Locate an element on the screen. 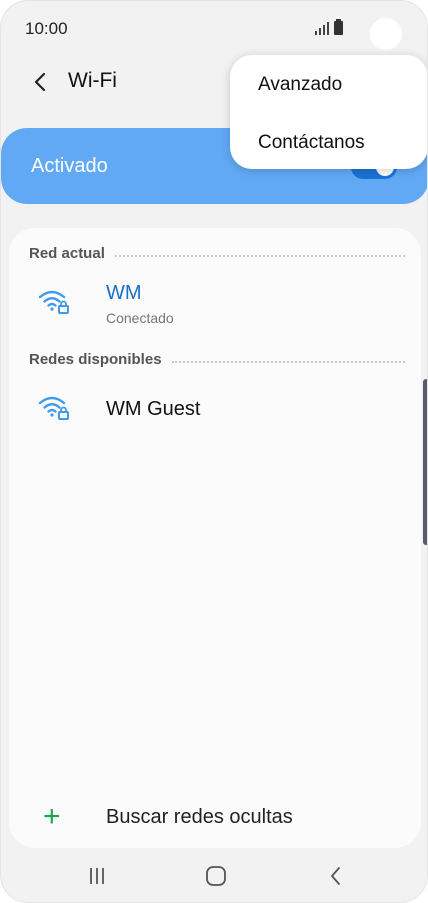  overflow-menu: Avanzado Contáctanos is located at coordinates (328, 112).